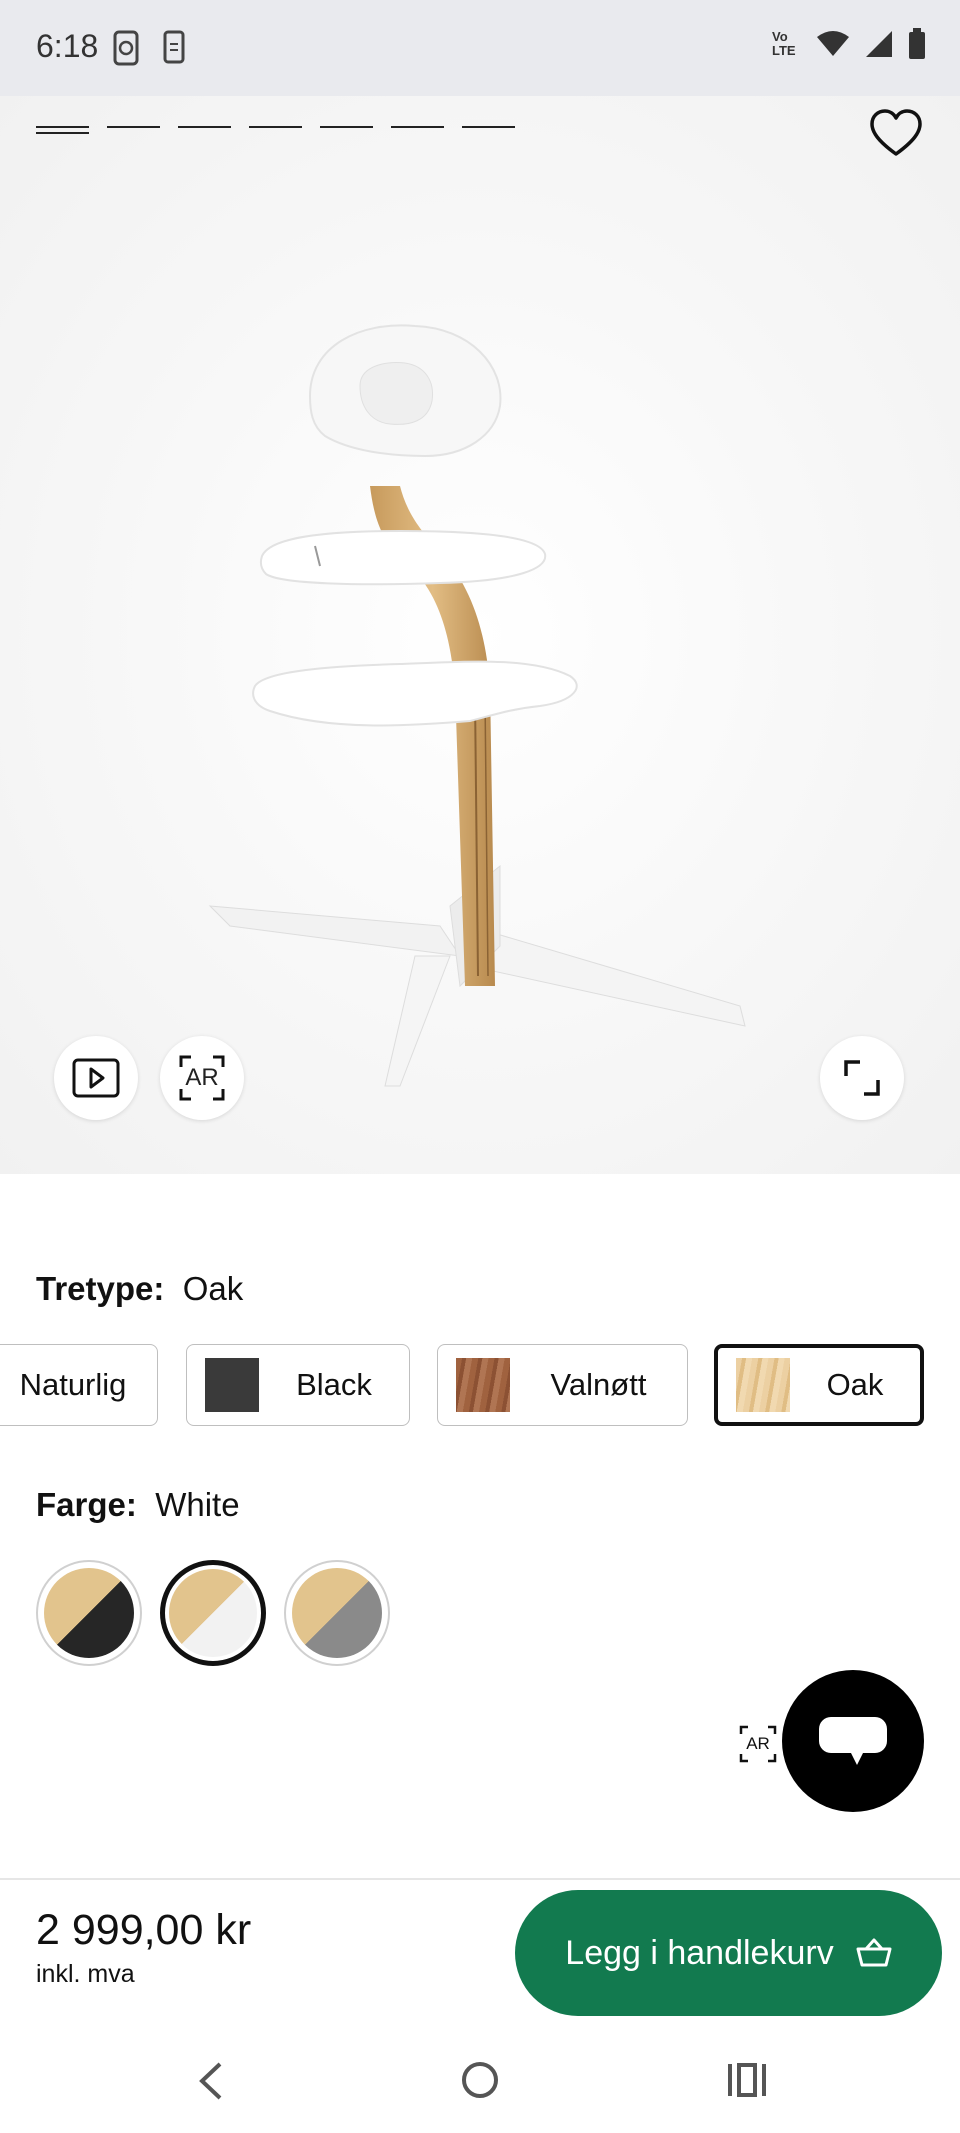  I want to click on status-bar: 6:18 Vo LTE, so click(480, 48).